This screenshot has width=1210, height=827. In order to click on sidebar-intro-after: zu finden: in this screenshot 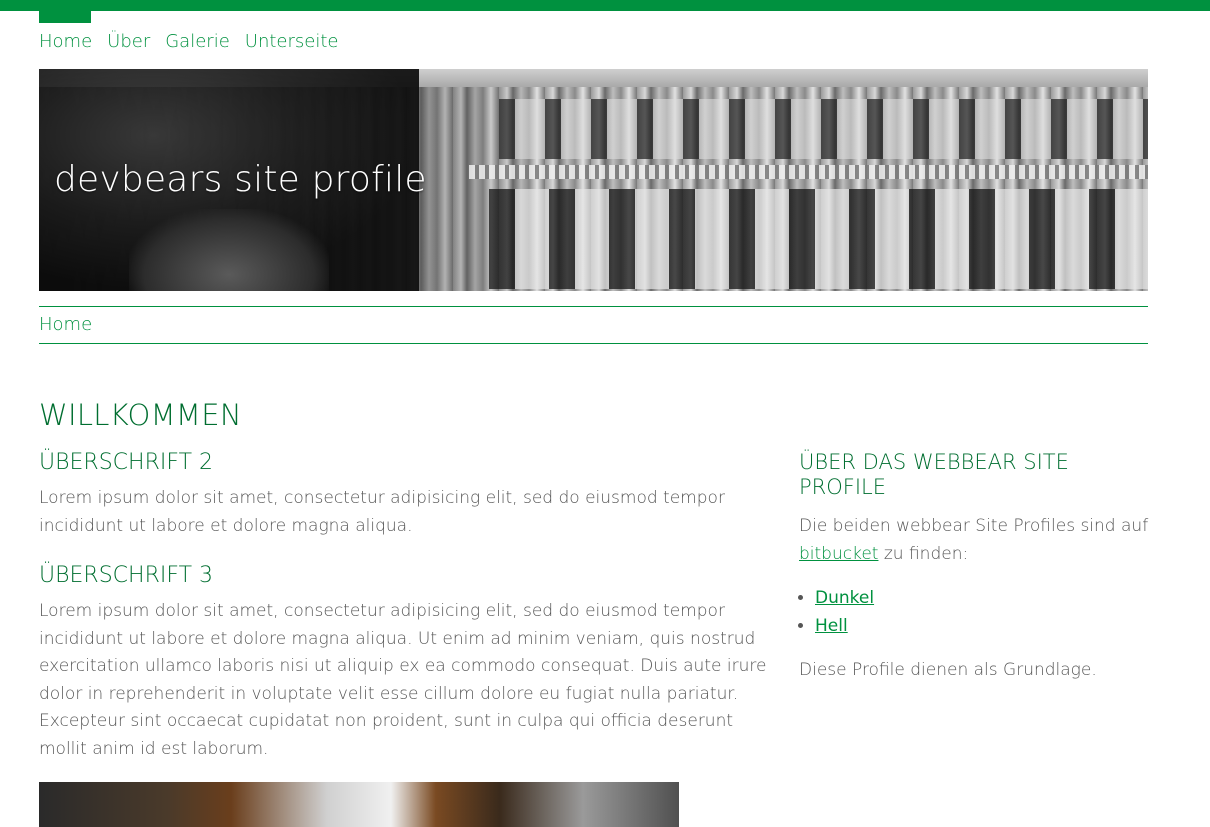, I will do `click(926, 554)`.